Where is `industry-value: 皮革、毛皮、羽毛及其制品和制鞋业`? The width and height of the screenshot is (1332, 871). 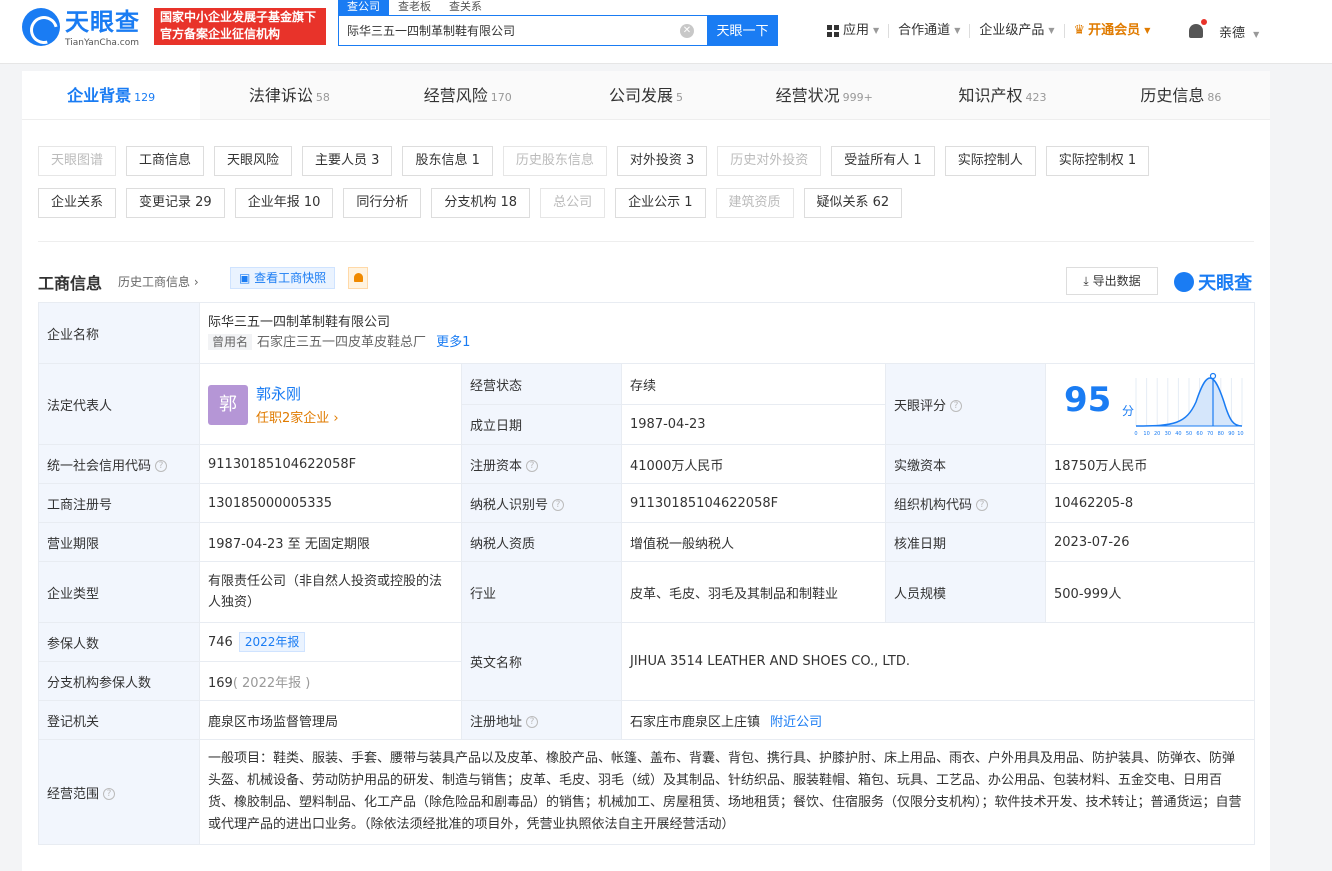 industry-value: 皮革、毛皮、羽毛及其制品和制鞋业 is located at coordinates (753, 592).